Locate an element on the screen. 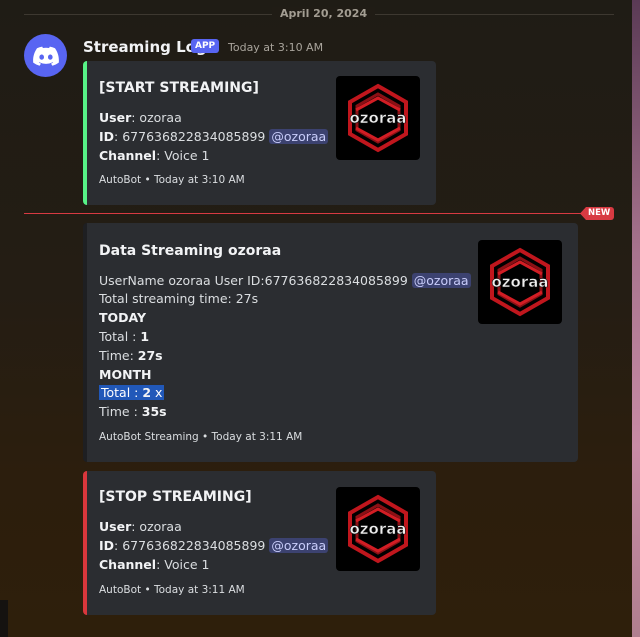 Image resolution: width=640 pixels, height=637 pixels. embed-footer: AutoBot • Today at 3:10 AM is located at coordinates (172, 180).